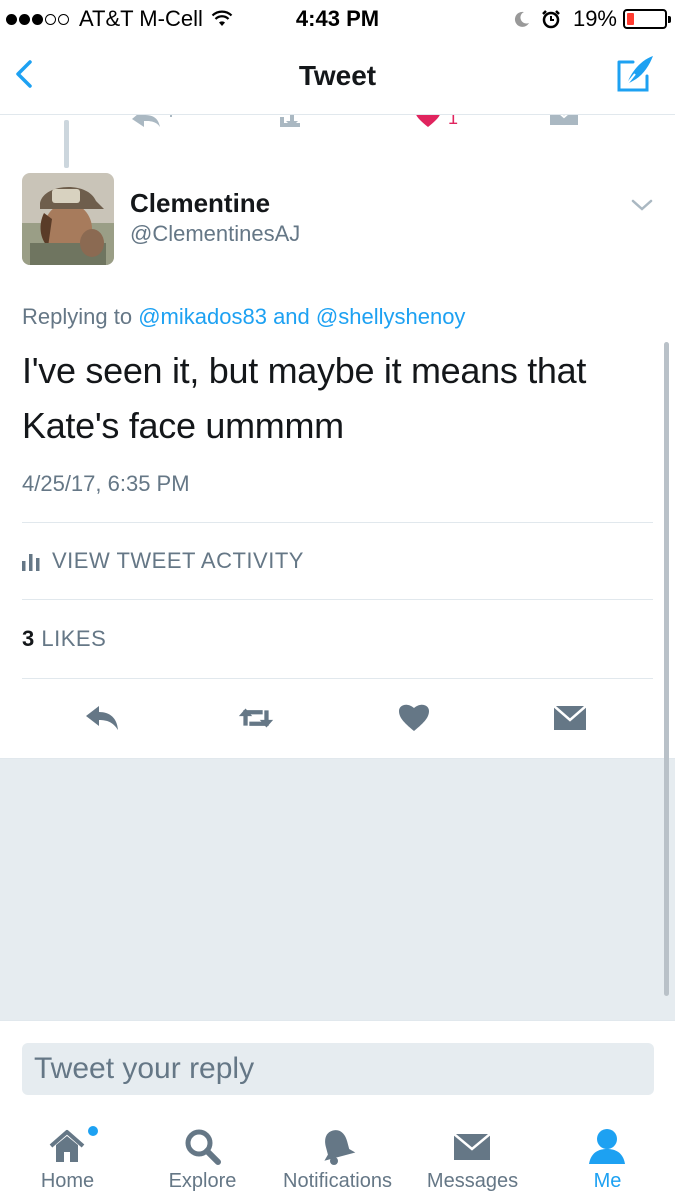 The image size is (675, 1200). I want to click on likes-count-button: 3 LIKES, so click(64, 639).